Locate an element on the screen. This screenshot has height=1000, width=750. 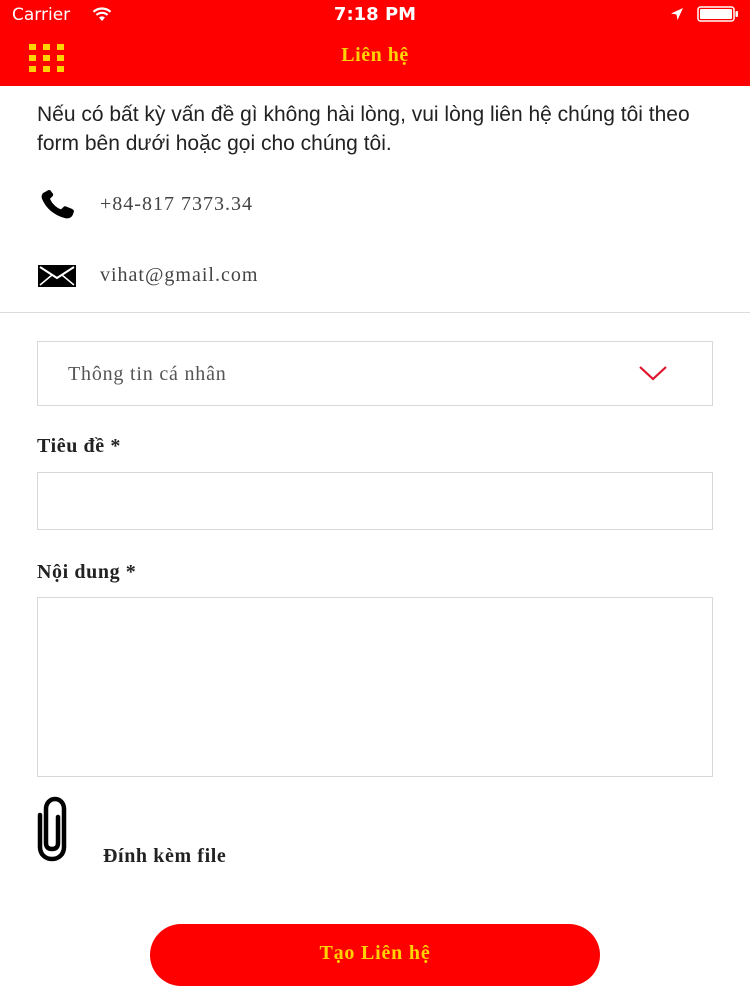
email-address: vihat@gmail.com is located at coordinates (179, 275).